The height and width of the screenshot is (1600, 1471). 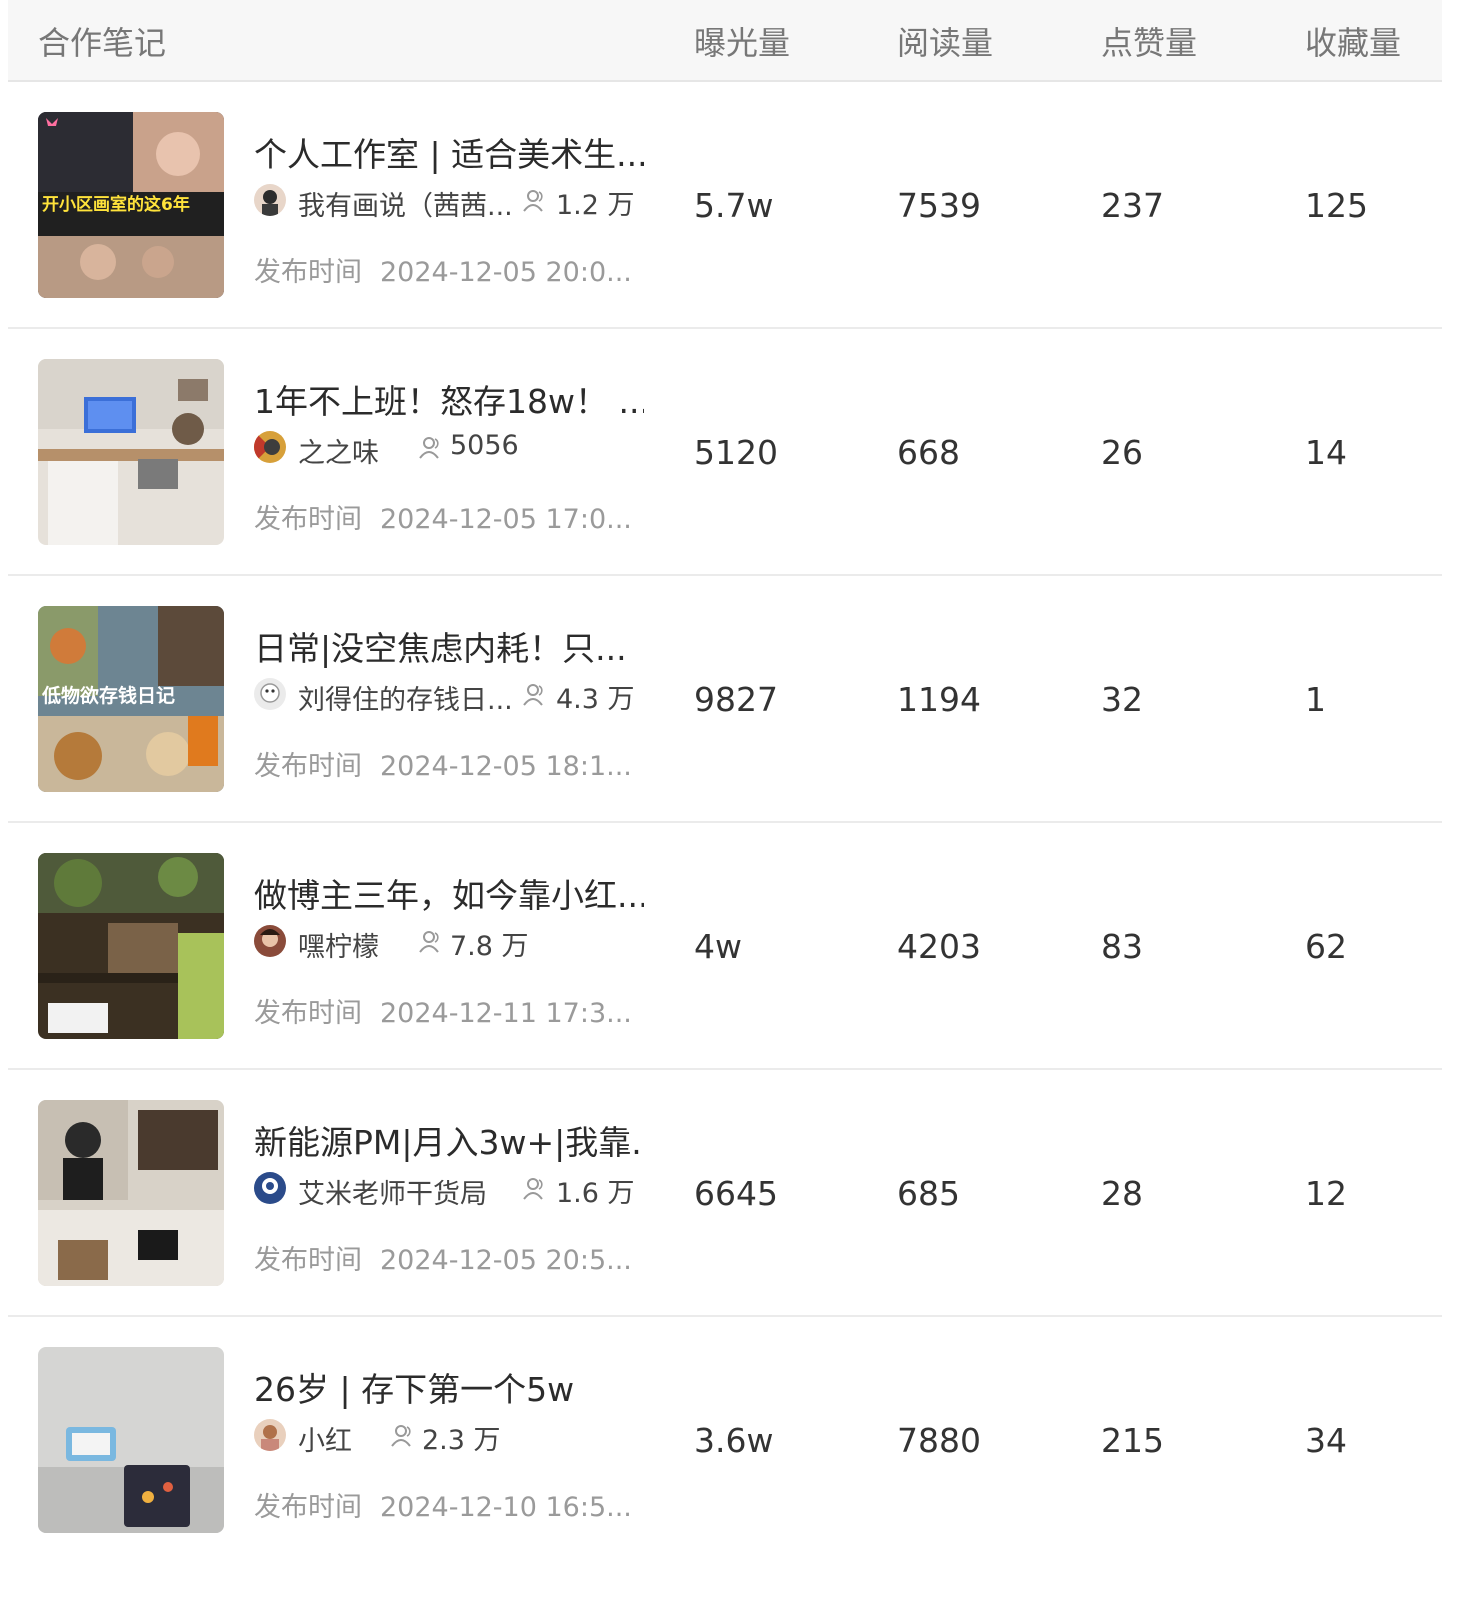 I want to click on thumbnail-caption: 开小区画室的这6年, so click(x=116, y=204).